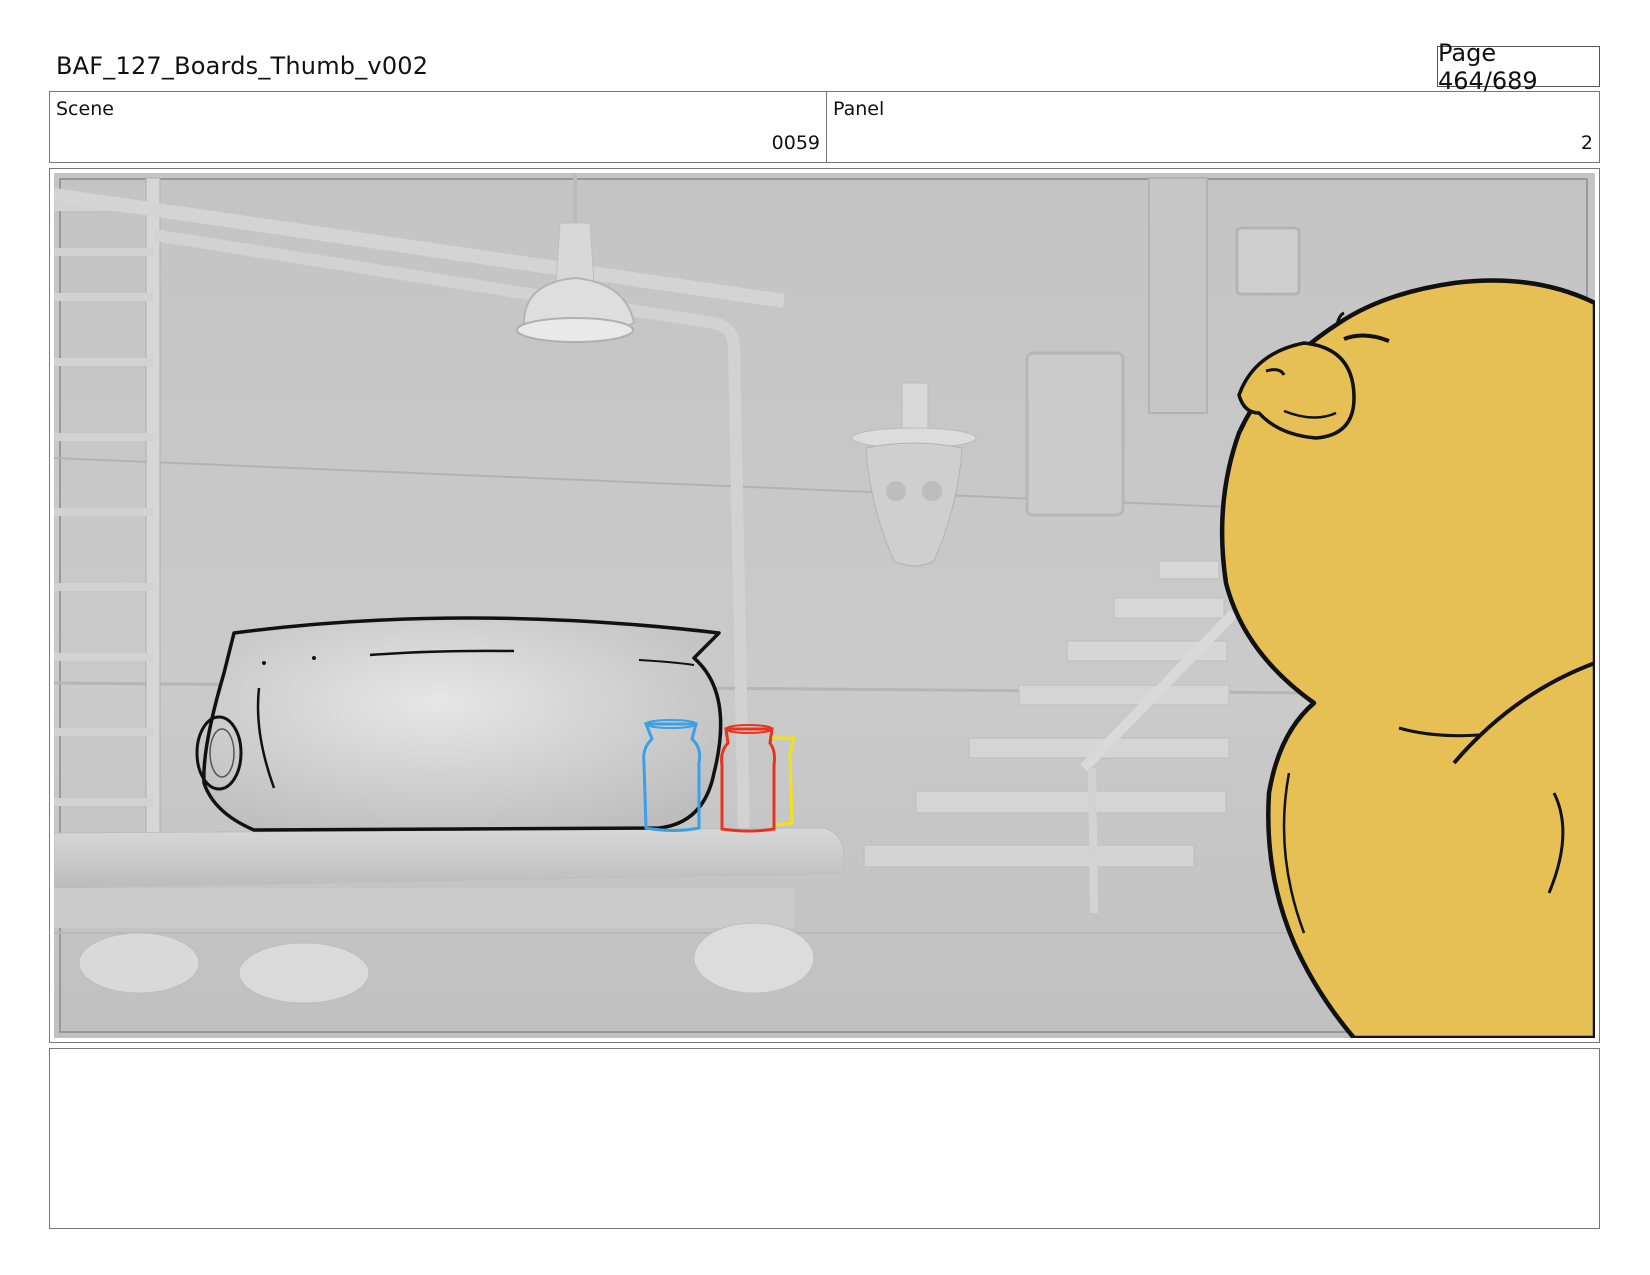 Image resolution: width=1650 pixels, height=1275 pixels. What do you see at coordinates (1213, 127) in the screenshot?
I see `panel-cell: Panel 2` at bounding box center [1213, 127].